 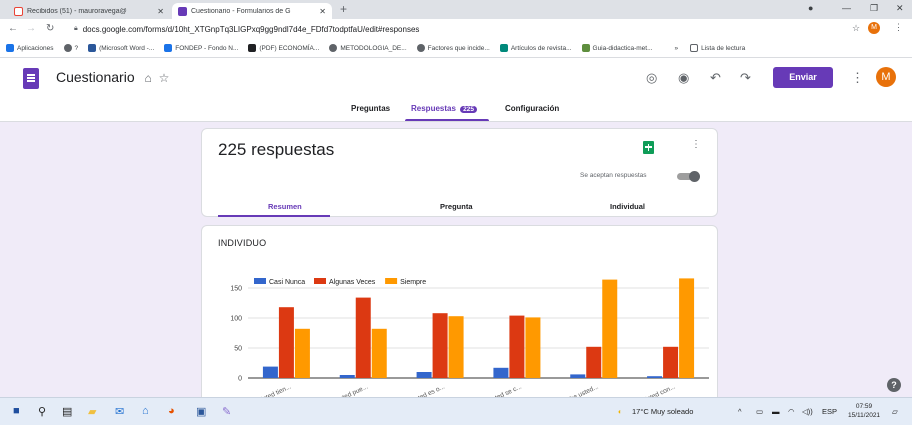 What do you see at coordinates (683, 78) in the screenshot?
I see `preview-eye-icon: ◉` at bounding box center [683, 78].